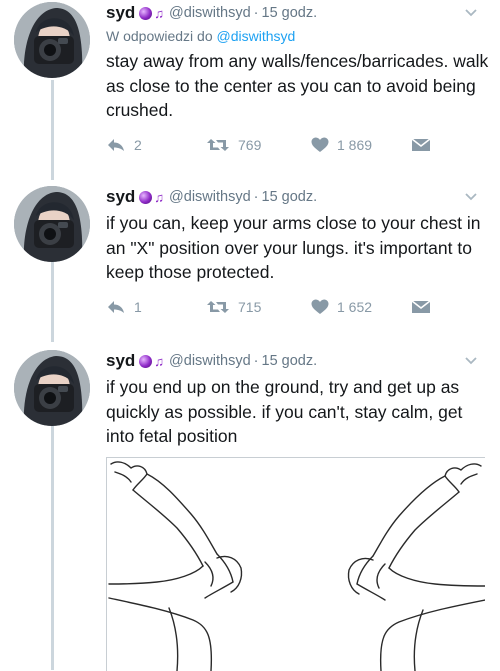 The height and width of the screenshot is (671, 500). Describe the element at coordinates (271, 148) in the screenshot. I see `tweet-actions: 2 769 1 869` at that location.